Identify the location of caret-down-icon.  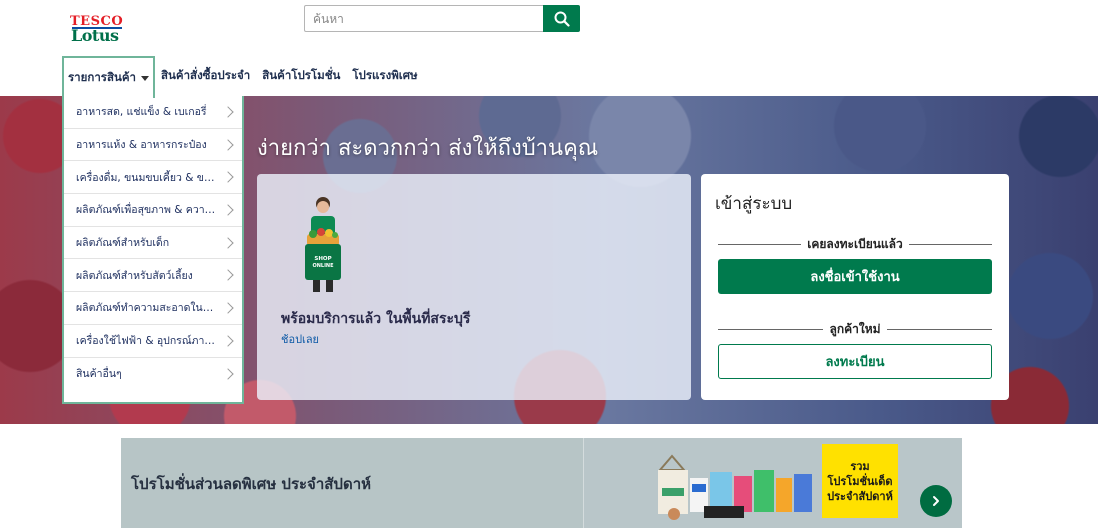
(145, 78).